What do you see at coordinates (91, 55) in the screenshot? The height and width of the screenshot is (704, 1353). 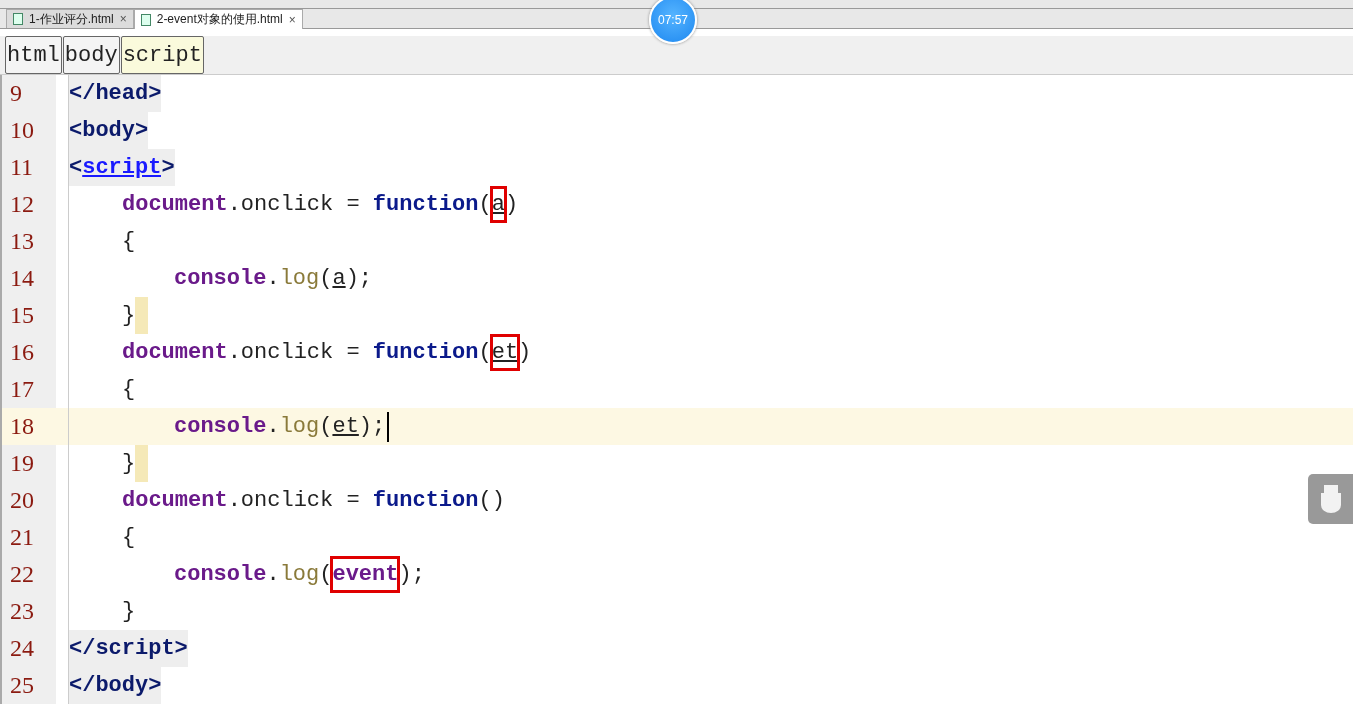 I see `breadcrumb-item: body` at bounding box center [91, 55].